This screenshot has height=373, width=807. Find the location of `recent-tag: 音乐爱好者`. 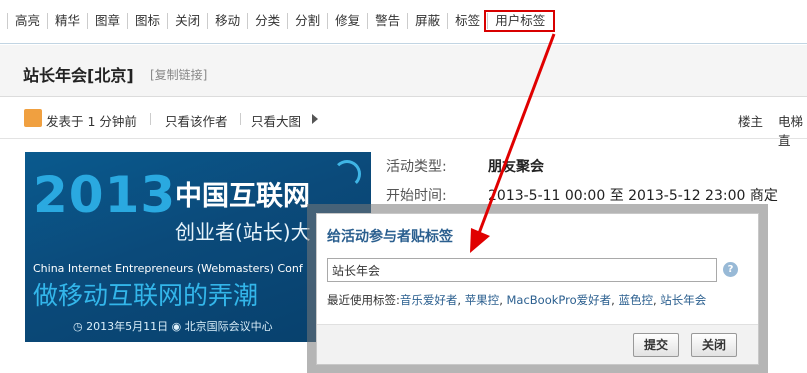

recent-tag: 音乐爱好者 is located at coordinates (429, 300).